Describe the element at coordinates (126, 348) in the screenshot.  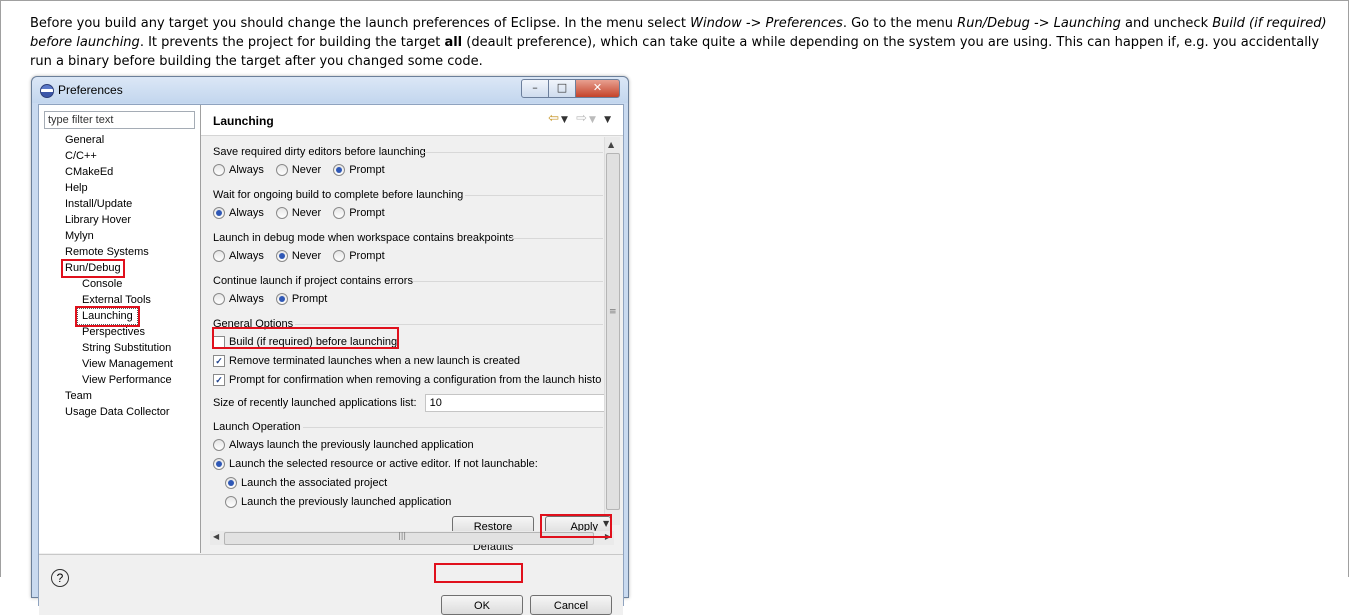
I see `tree-item-string-substitution: String Substitution` at that location.